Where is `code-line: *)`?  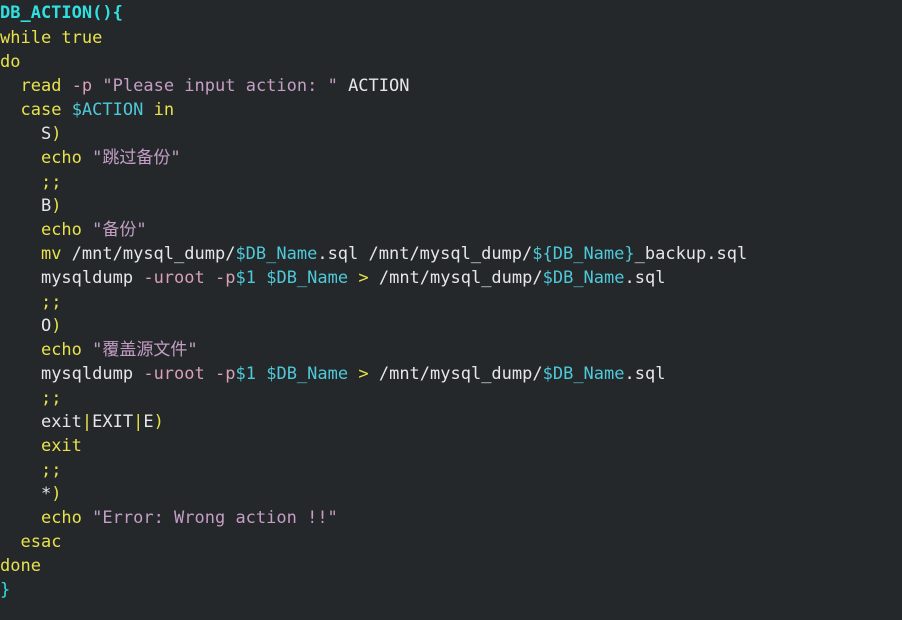
code-line: *) is located at coordinates (451, 494).